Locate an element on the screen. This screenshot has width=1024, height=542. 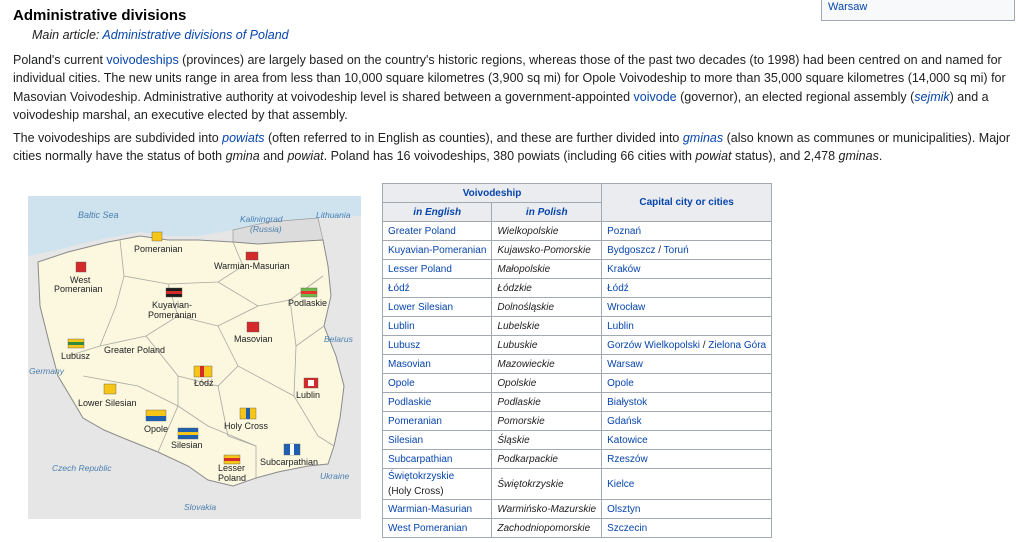
voivodeship-link: Masovian is located at coordinates (409, 364).